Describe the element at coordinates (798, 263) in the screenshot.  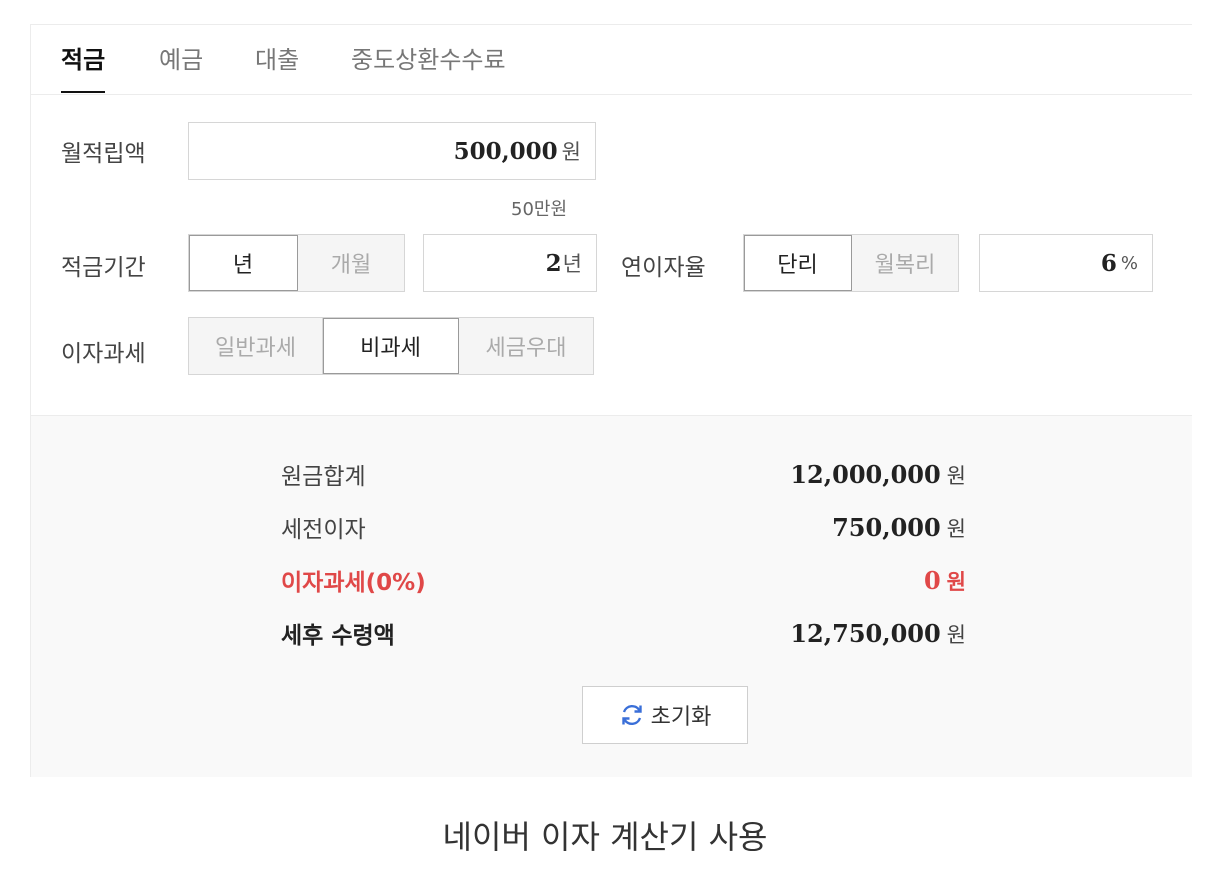
I see `rate-option-simple: 단리` at that location.